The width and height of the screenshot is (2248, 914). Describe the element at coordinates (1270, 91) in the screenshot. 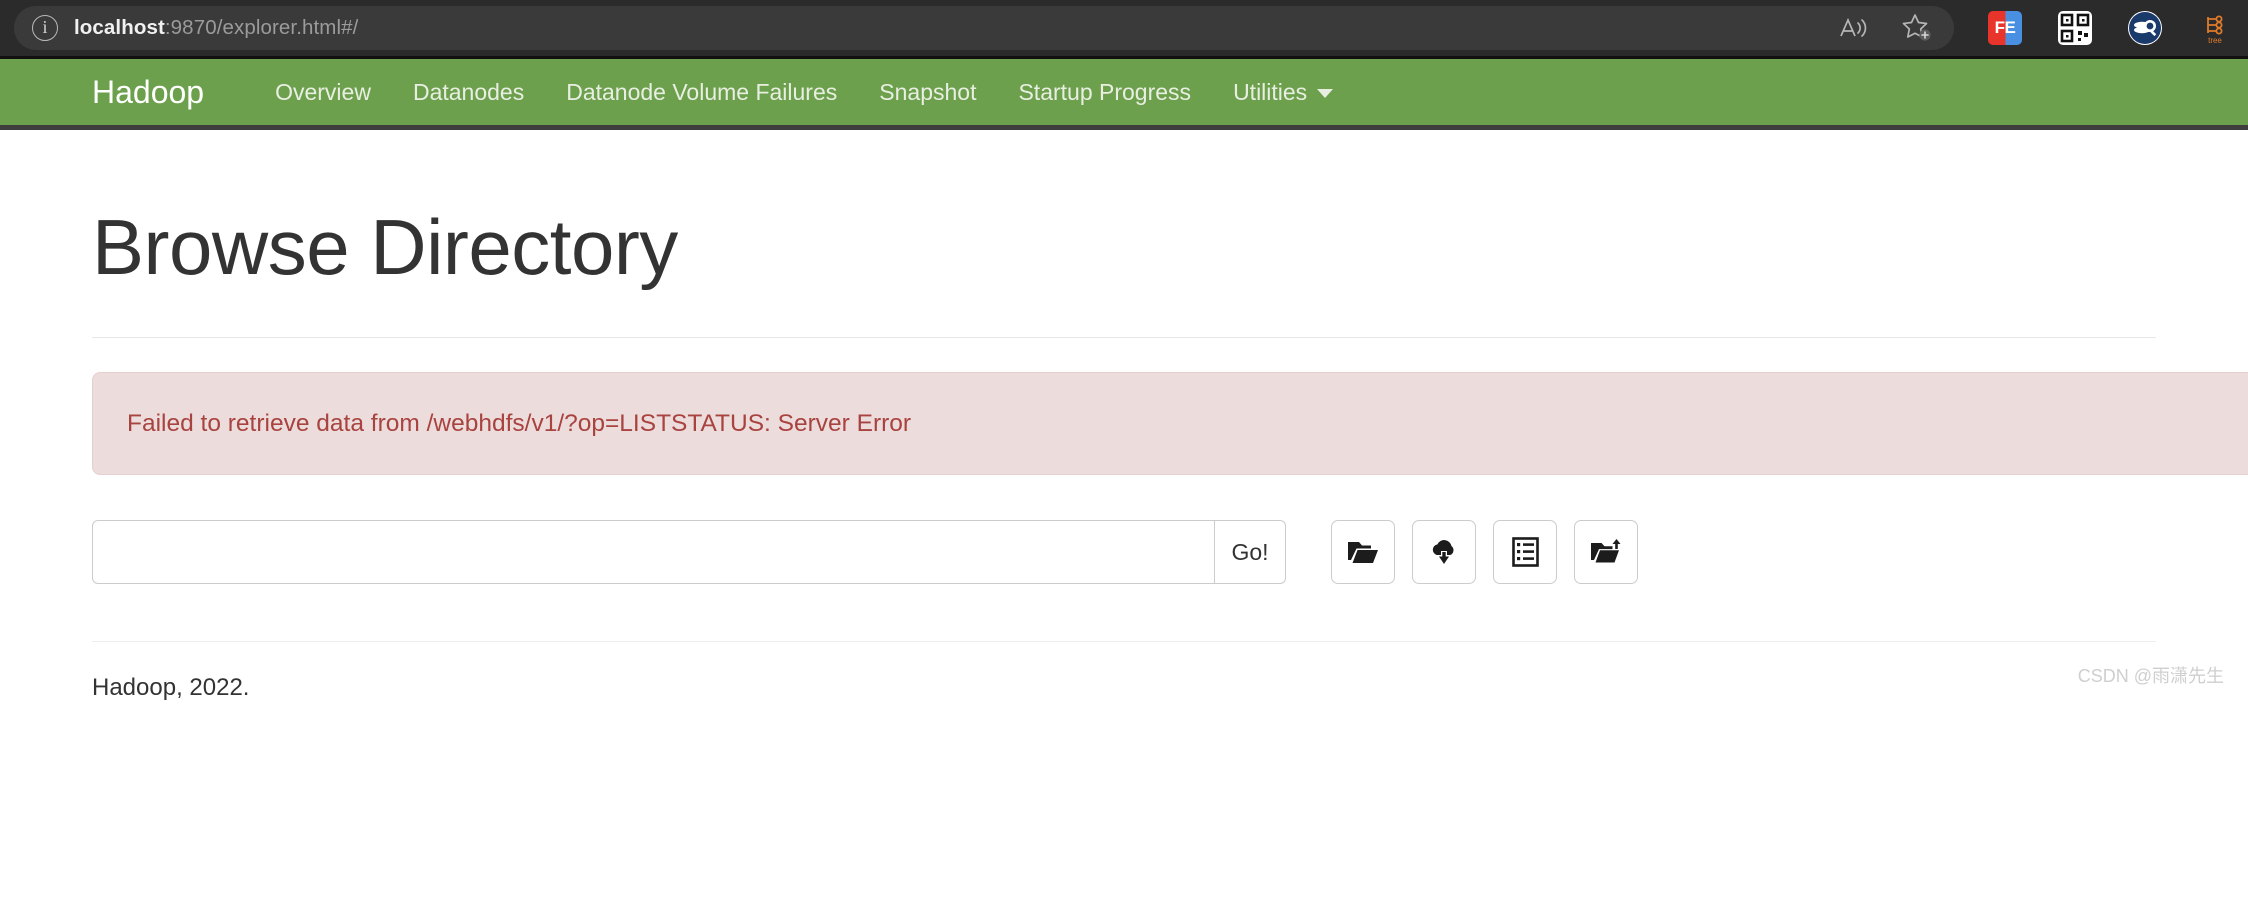

I see `nav-dropdown-utilities-label: Utilities` at that location.